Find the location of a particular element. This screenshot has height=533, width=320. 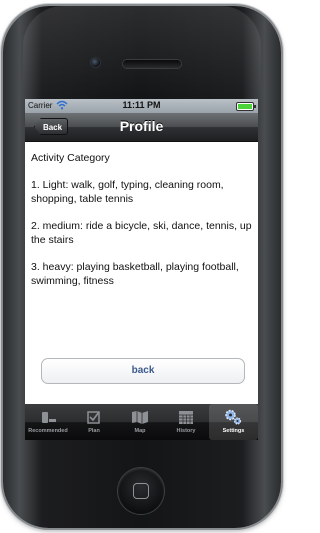

camera-icon is located at coordinates (95, 62).